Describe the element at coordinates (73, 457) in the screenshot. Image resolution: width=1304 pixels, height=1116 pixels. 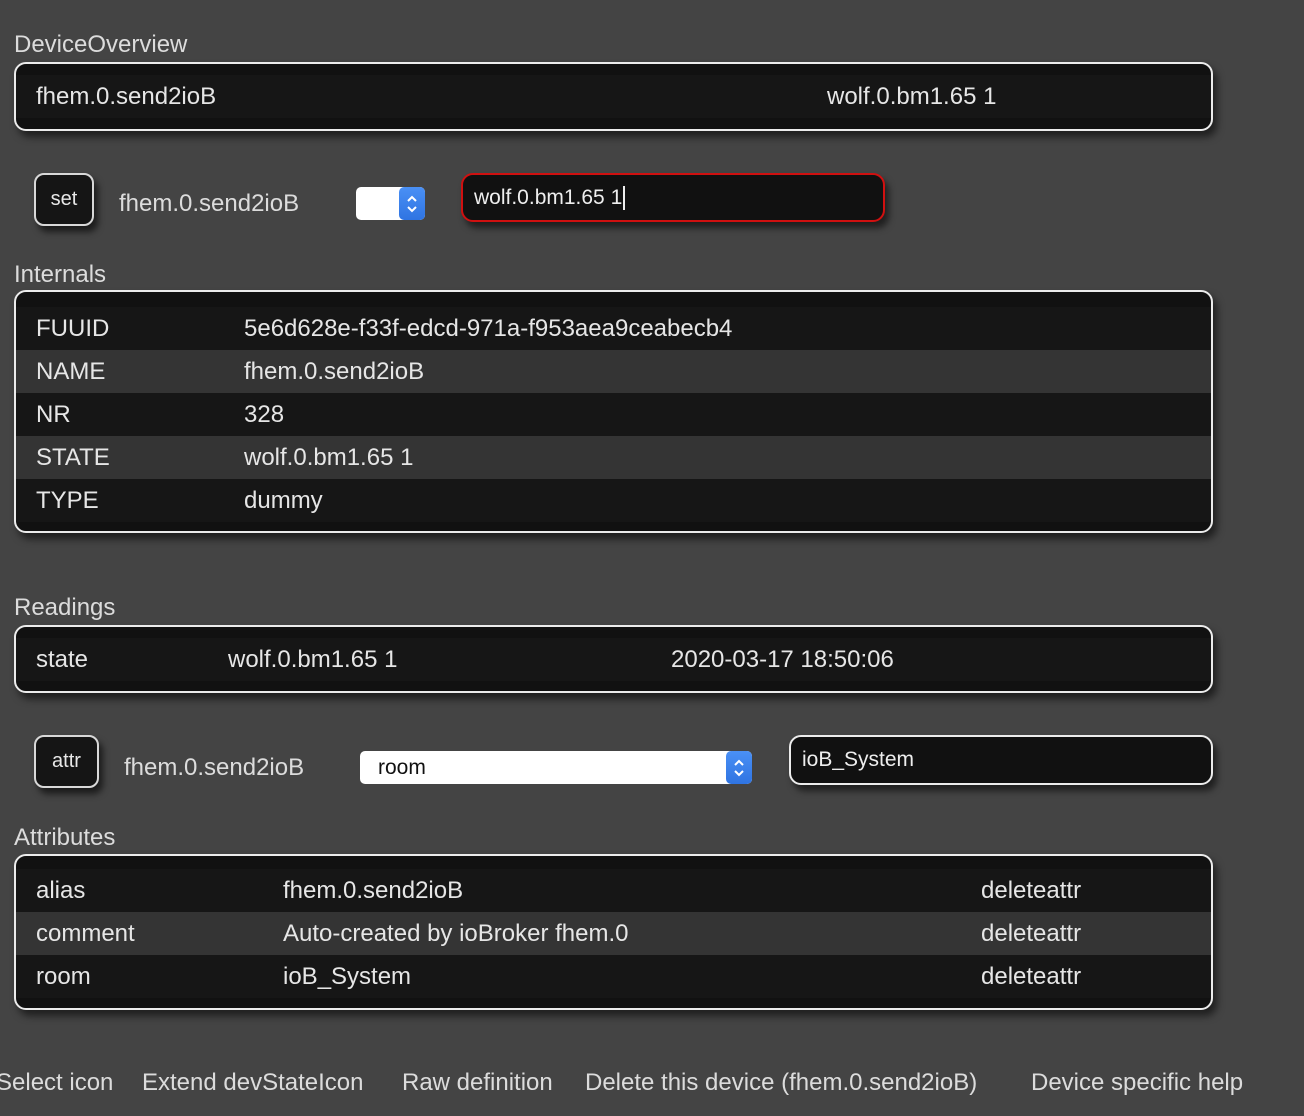
I see `internal-key: STATE` at that location.